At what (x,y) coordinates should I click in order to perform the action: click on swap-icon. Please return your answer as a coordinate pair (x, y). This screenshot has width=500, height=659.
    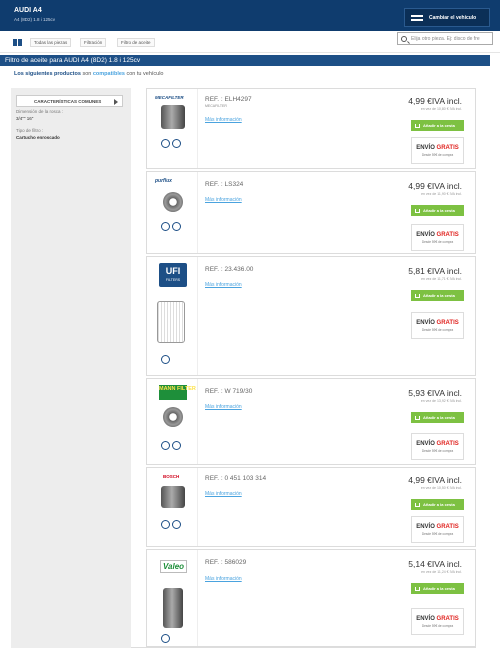
    Looking at the image, I should click on (417, 18).